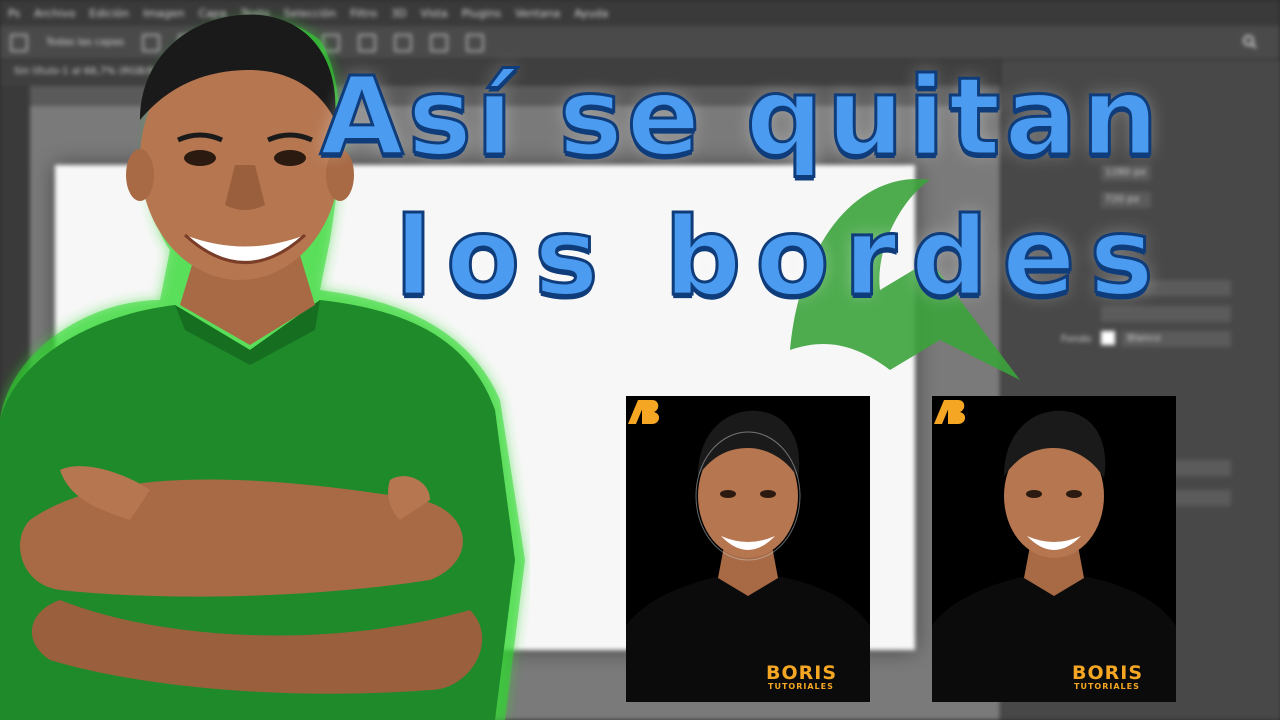  What do you see at coordinates (1076, 339) in the screenshot?
I see `background-label: Fondo` at bounding box center [1076, 339].